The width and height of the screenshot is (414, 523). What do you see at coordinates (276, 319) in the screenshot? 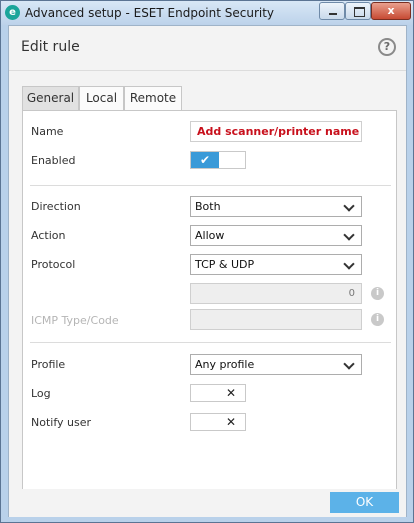
I see `icmp-field` at bounding box center [276, 319].